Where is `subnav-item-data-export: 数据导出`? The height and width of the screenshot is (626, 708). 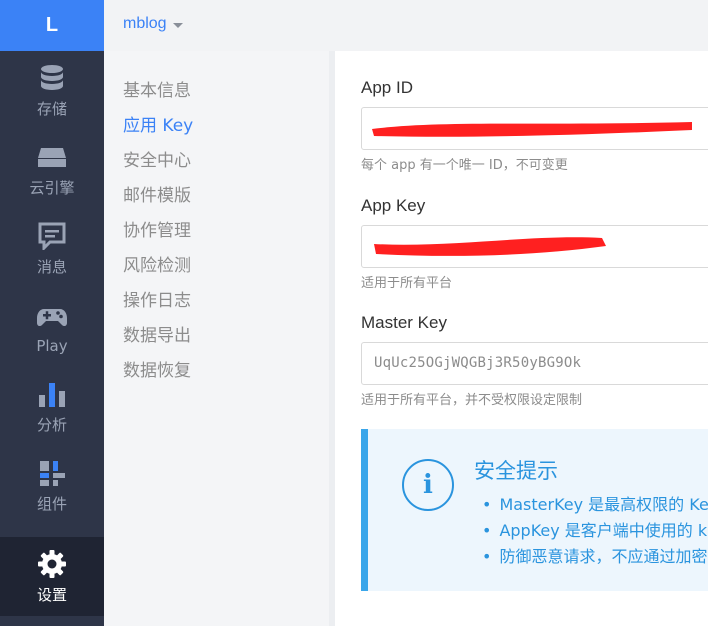 subnav-item-data-export: 数据导出 is located at coordinates (157, 333).